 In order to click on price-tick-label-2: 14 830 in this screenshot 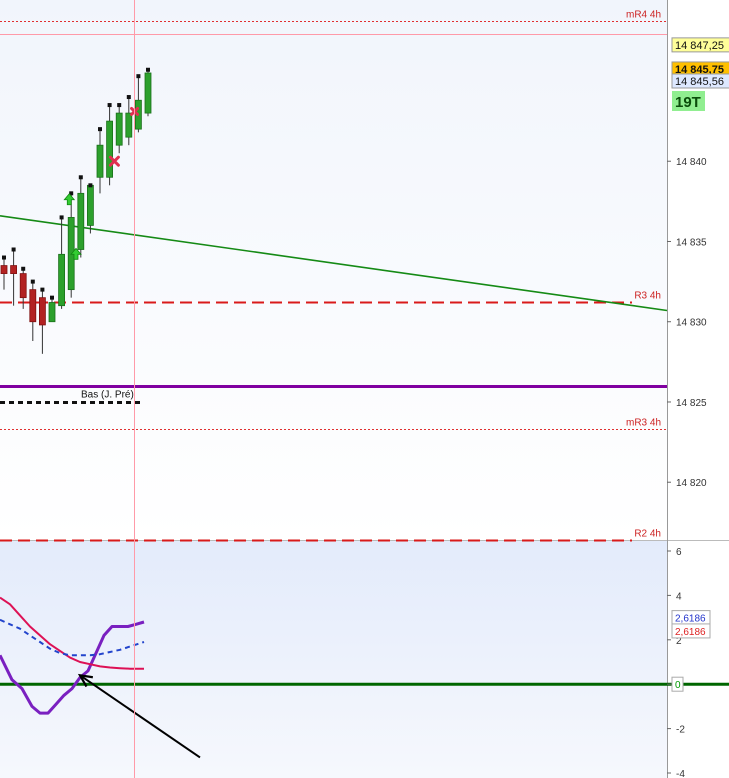, I will do `click(691, 323)`.